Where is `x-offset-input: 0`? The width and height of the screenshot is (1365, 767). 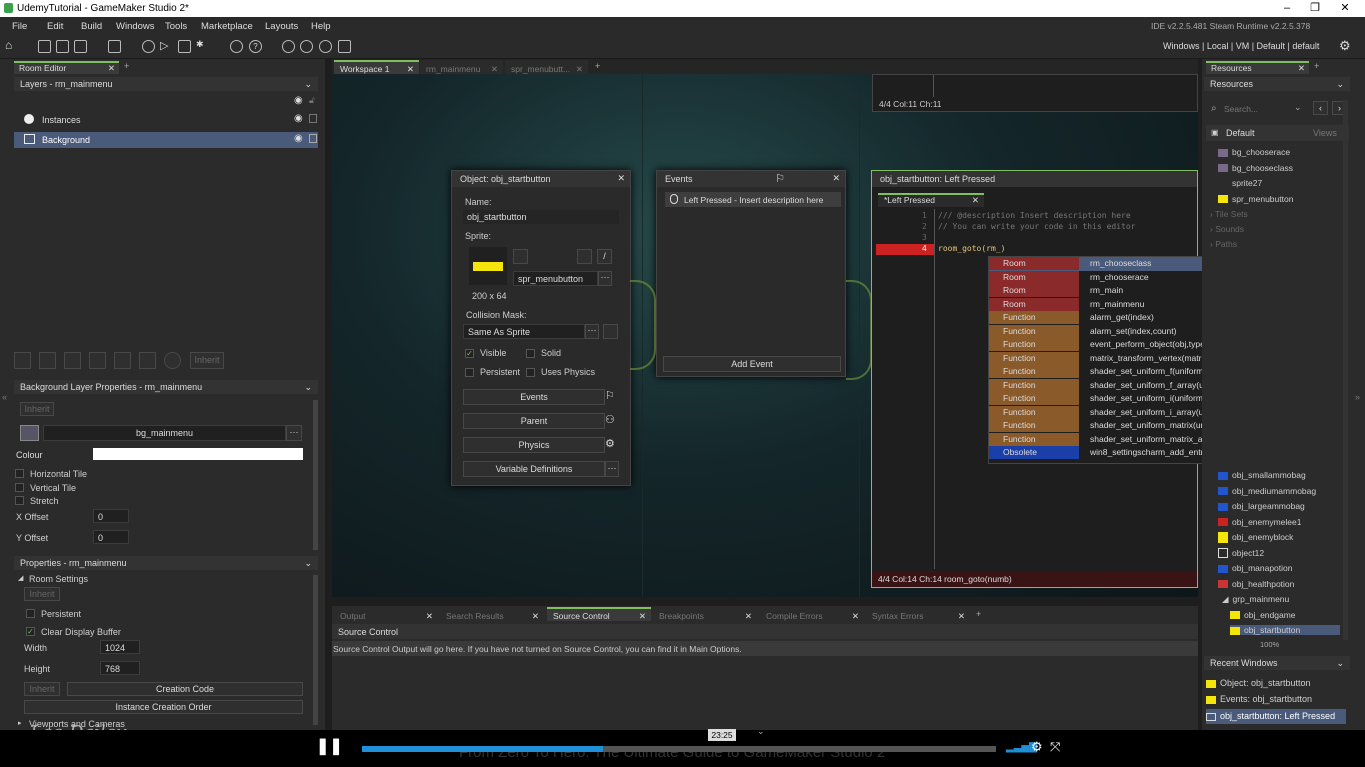 x-offset-input: 0 is located at coordinates (111, 516).